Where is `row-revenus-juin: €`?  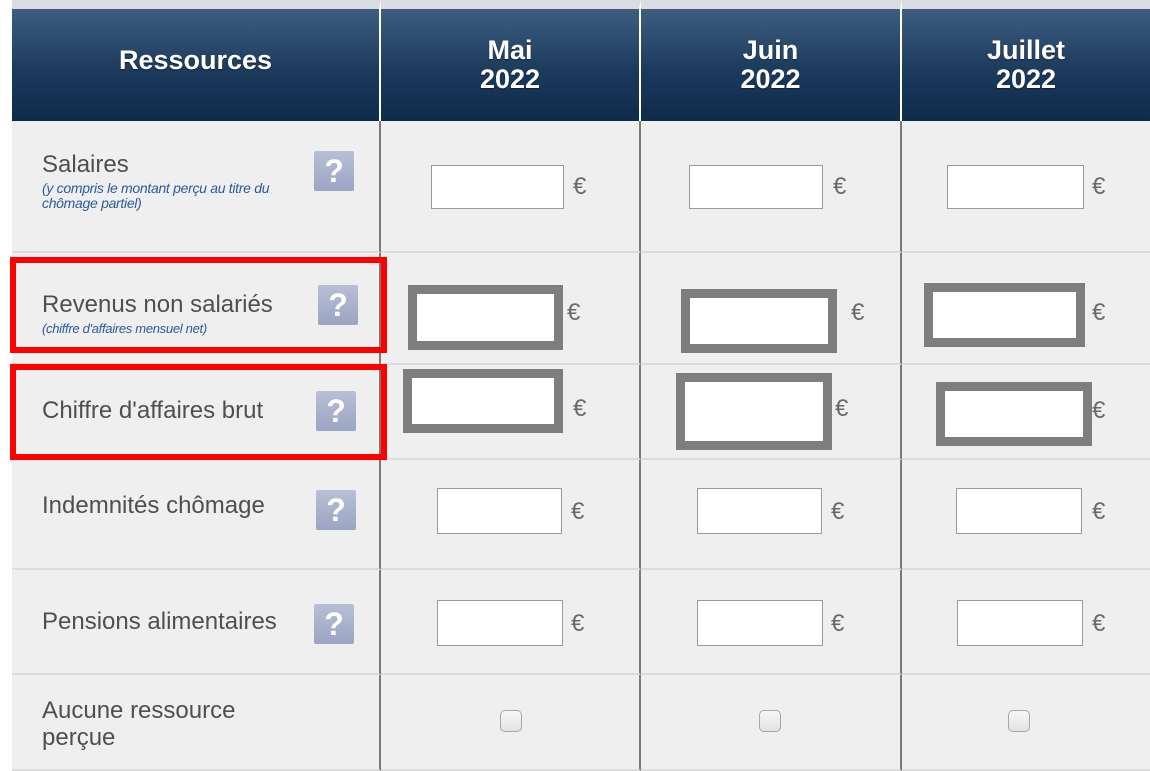 row-revenus-juin: € is located at coordinates (771, 309).